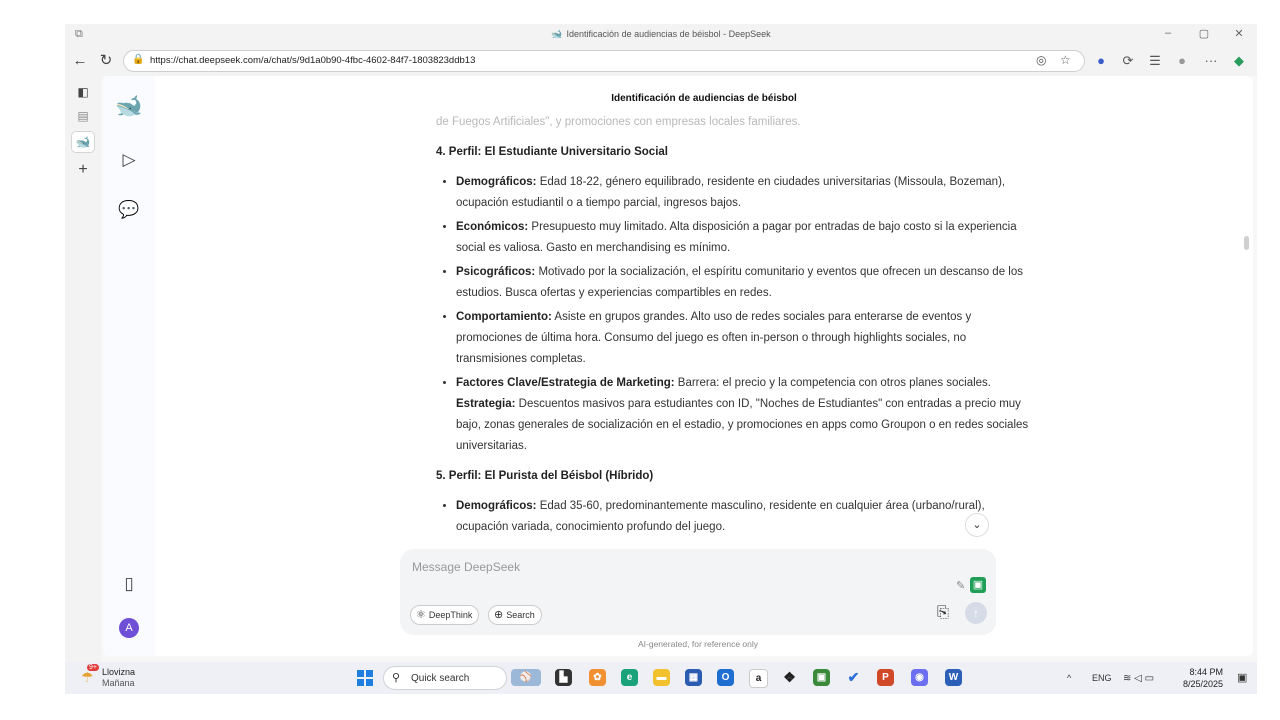 This screenshot has height=720, width=1280. What do you see at coordinates (83, 142) in the screenshot?
I see `tab-deepseek-active: 🐋` at bounding box center [83, 142].